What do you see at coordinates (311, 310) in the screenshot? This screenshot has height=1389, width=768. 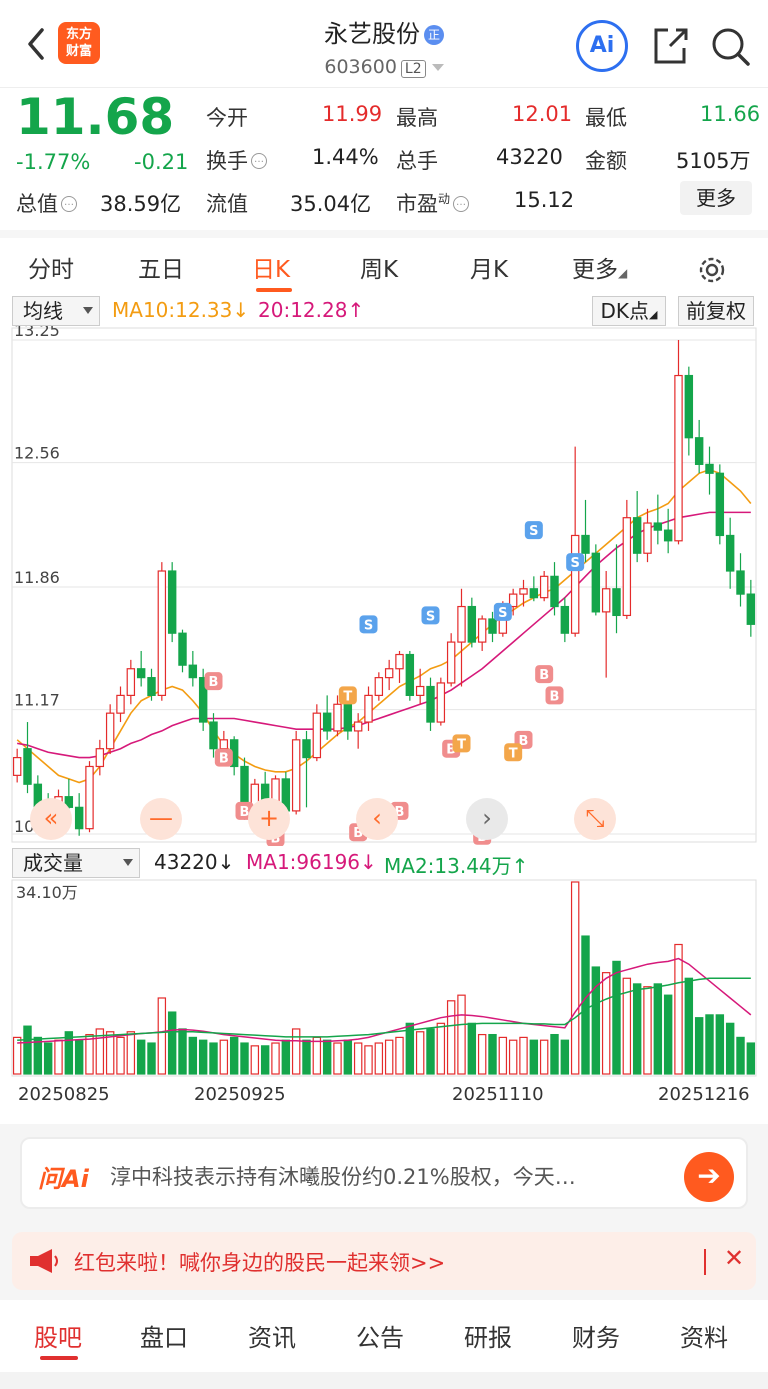 I see `ma20-readout: 20:12.28↑` at bounding box center [311, 310].